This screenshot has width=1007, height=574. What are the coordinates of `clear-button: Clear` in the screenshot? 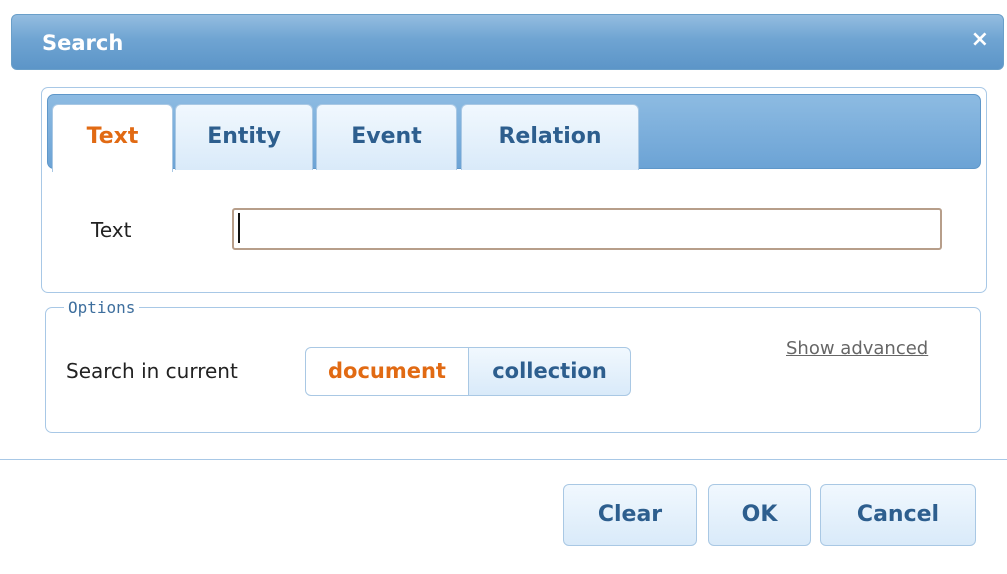 It's located at (630, 515).